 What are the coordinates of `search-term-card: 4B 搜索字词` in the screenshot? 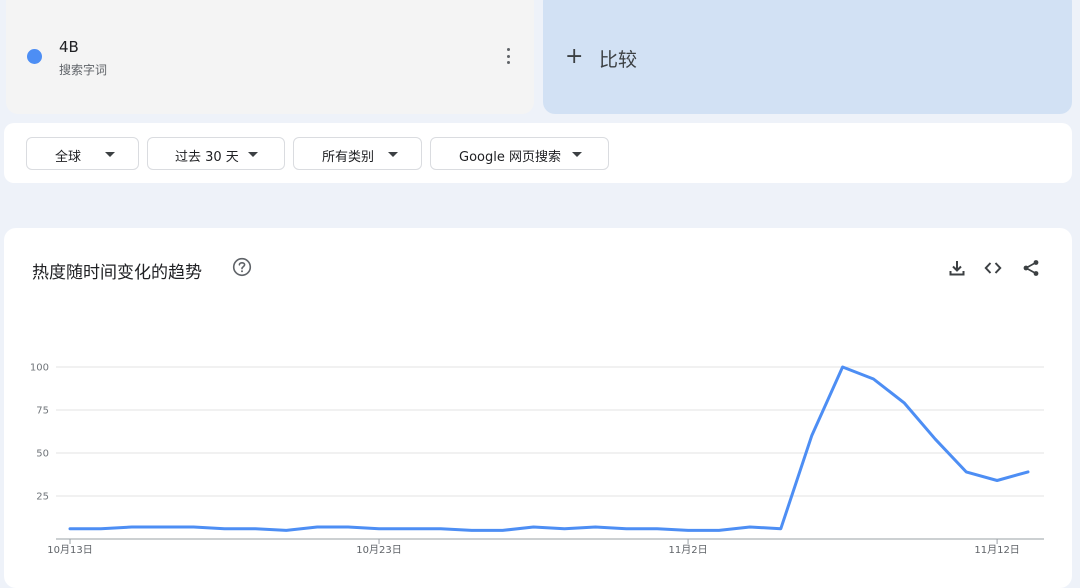 It's located at (270, 57).